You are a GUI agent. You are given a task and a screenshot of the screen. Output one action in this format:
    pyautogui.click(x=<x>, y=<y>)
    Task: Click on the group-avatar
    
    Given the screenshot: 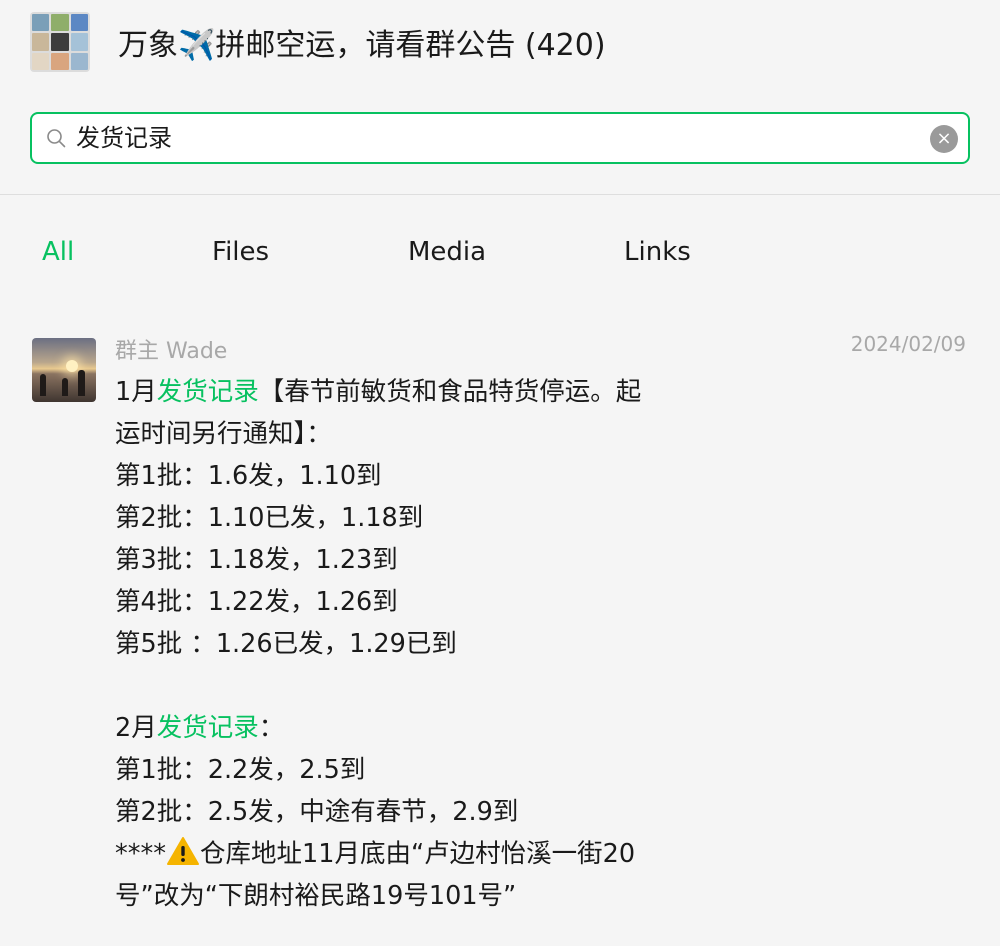 What is the action you would take?
    pyautogui.click(x=60, y=42)
    